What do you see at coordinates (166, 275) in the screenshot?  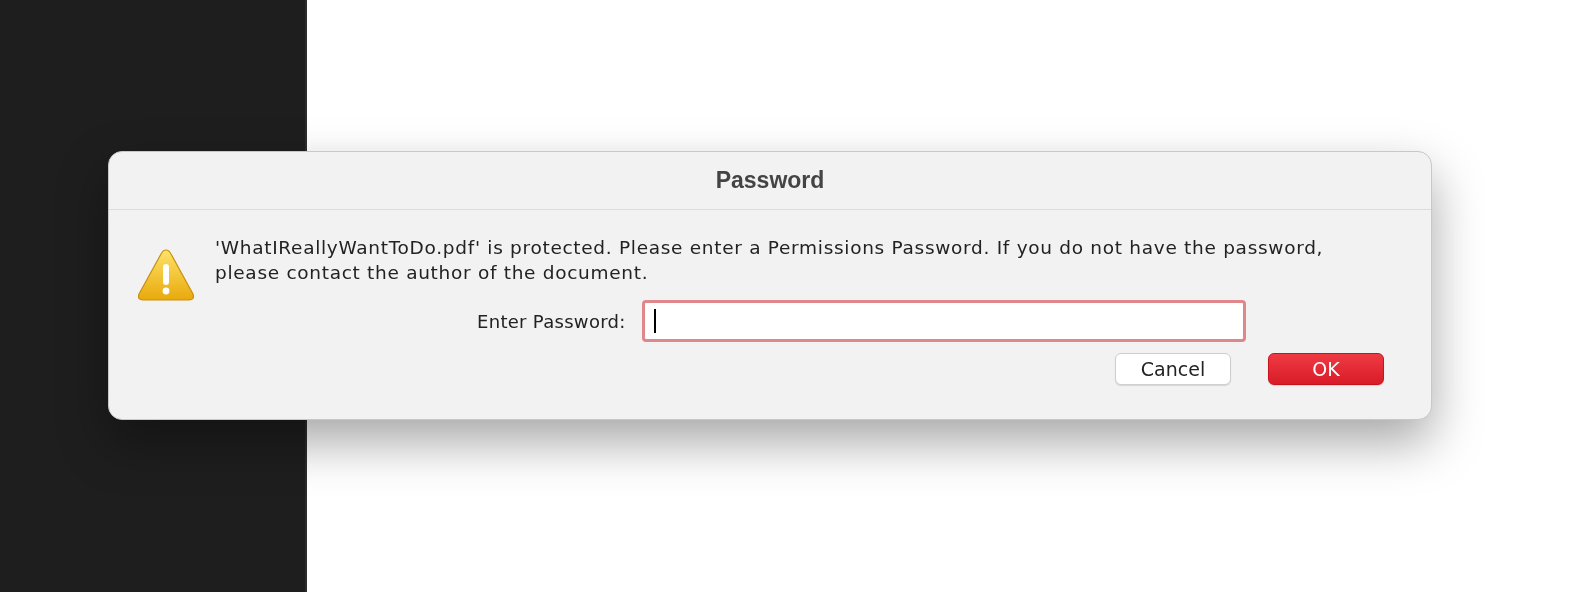 I see `warning-icon` at bounding box center [166, 275].